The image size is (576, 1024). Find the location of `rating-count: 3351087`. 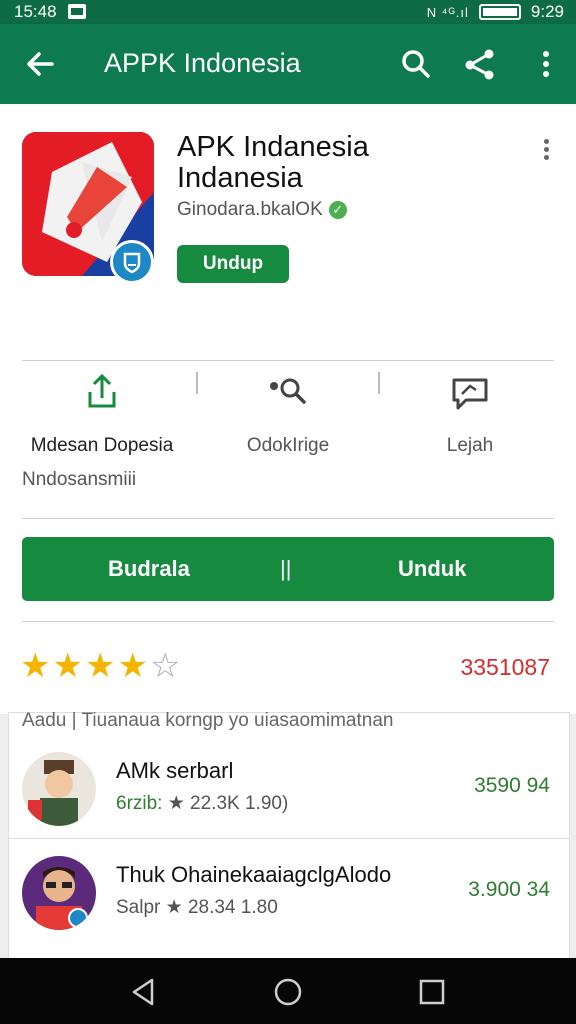

rating-count: 3351087 is located at coordinates (505, 667).